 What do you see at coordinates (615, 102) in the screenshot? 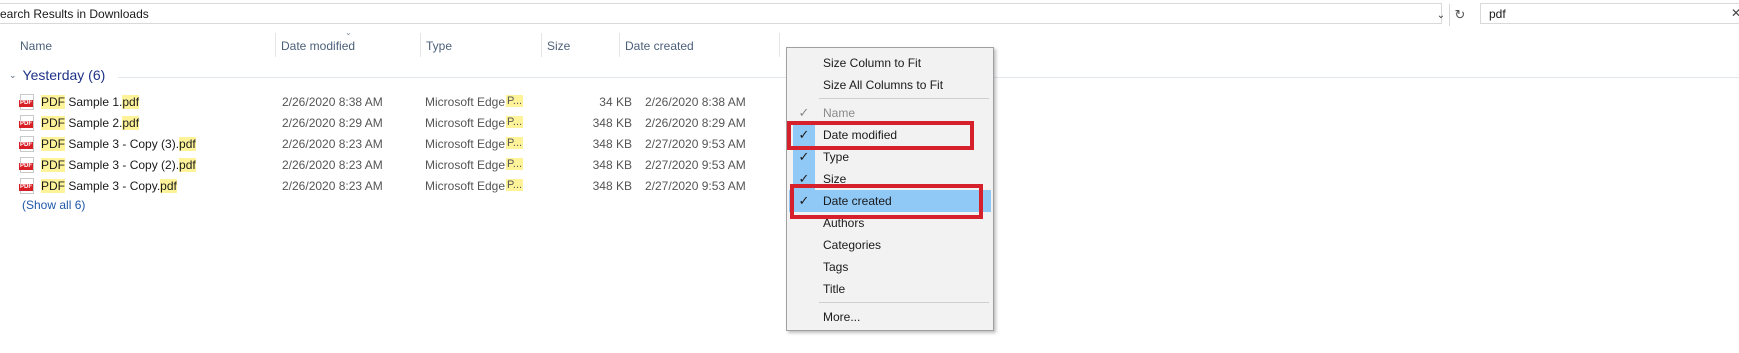
I see `file-size: 34 KB` at bounding box center [615, 102].